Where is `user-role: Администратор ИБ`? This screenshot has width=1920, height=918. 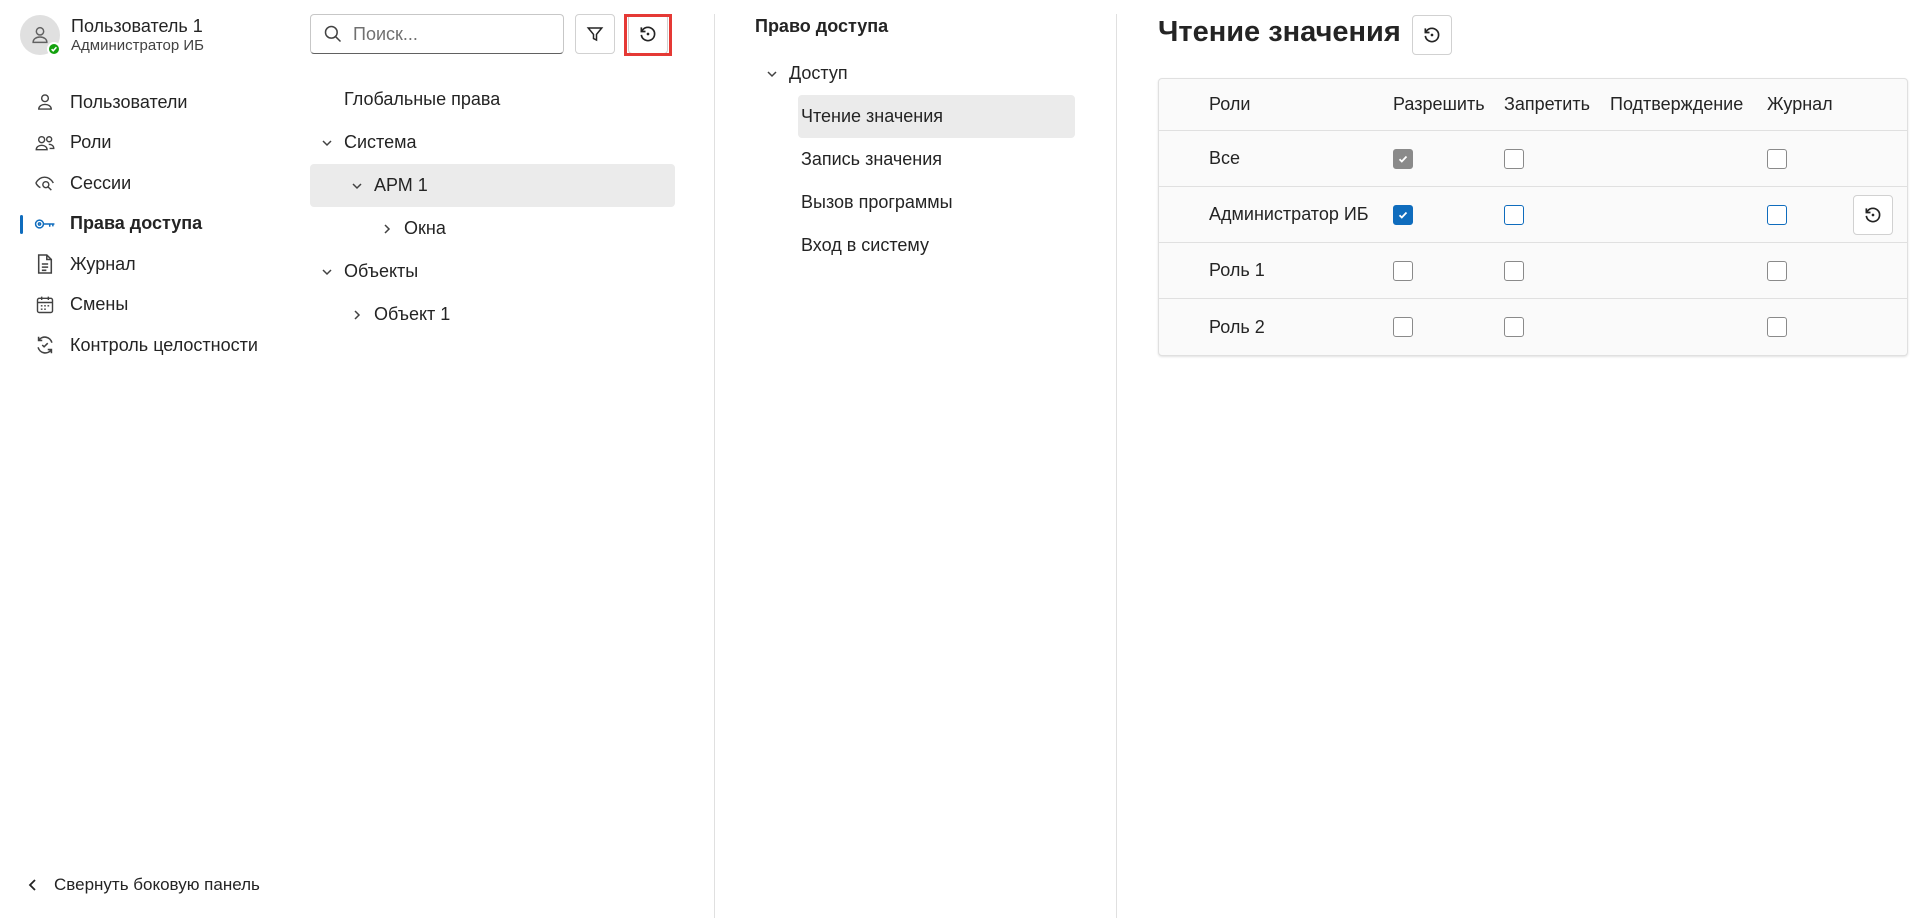
user-role: Администратор ИБ is located at coordinates (138, 45).